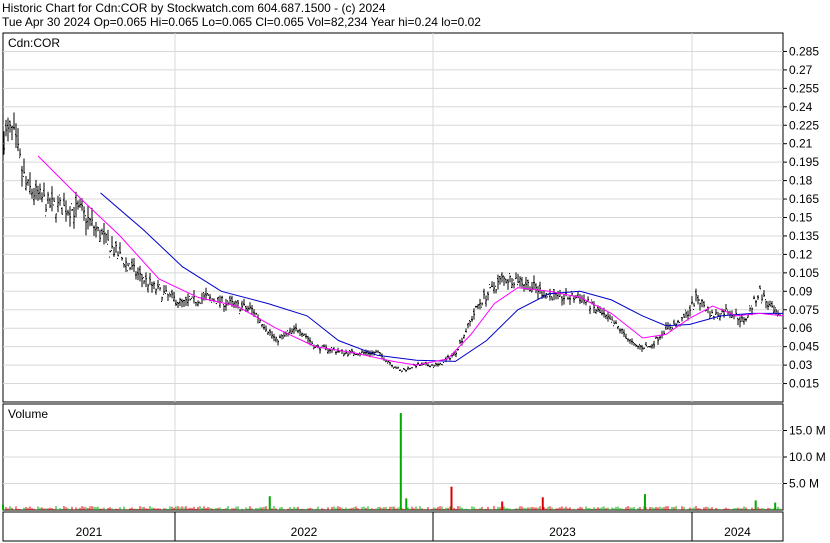  I want to click on price-tick-label: 0.045, so click(804, 347).